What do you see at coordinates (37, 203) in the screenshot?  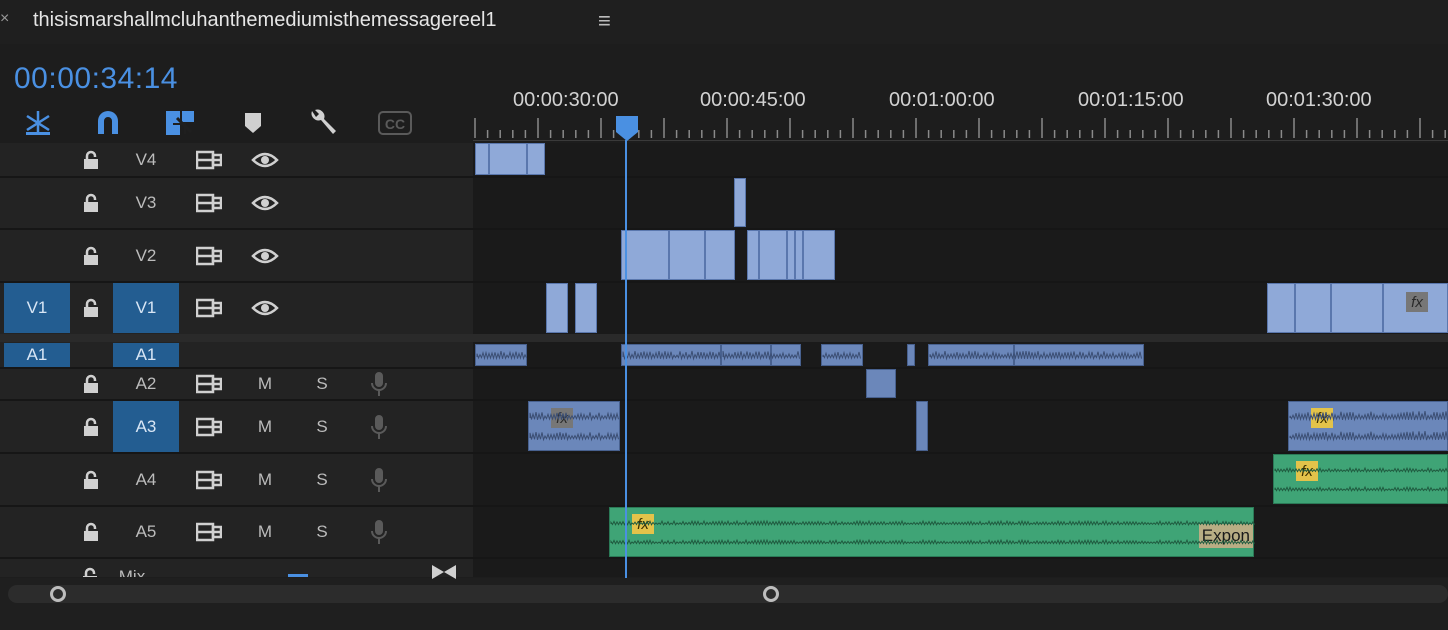 I see `source-patch-v3` at bounding box center [37, 203].